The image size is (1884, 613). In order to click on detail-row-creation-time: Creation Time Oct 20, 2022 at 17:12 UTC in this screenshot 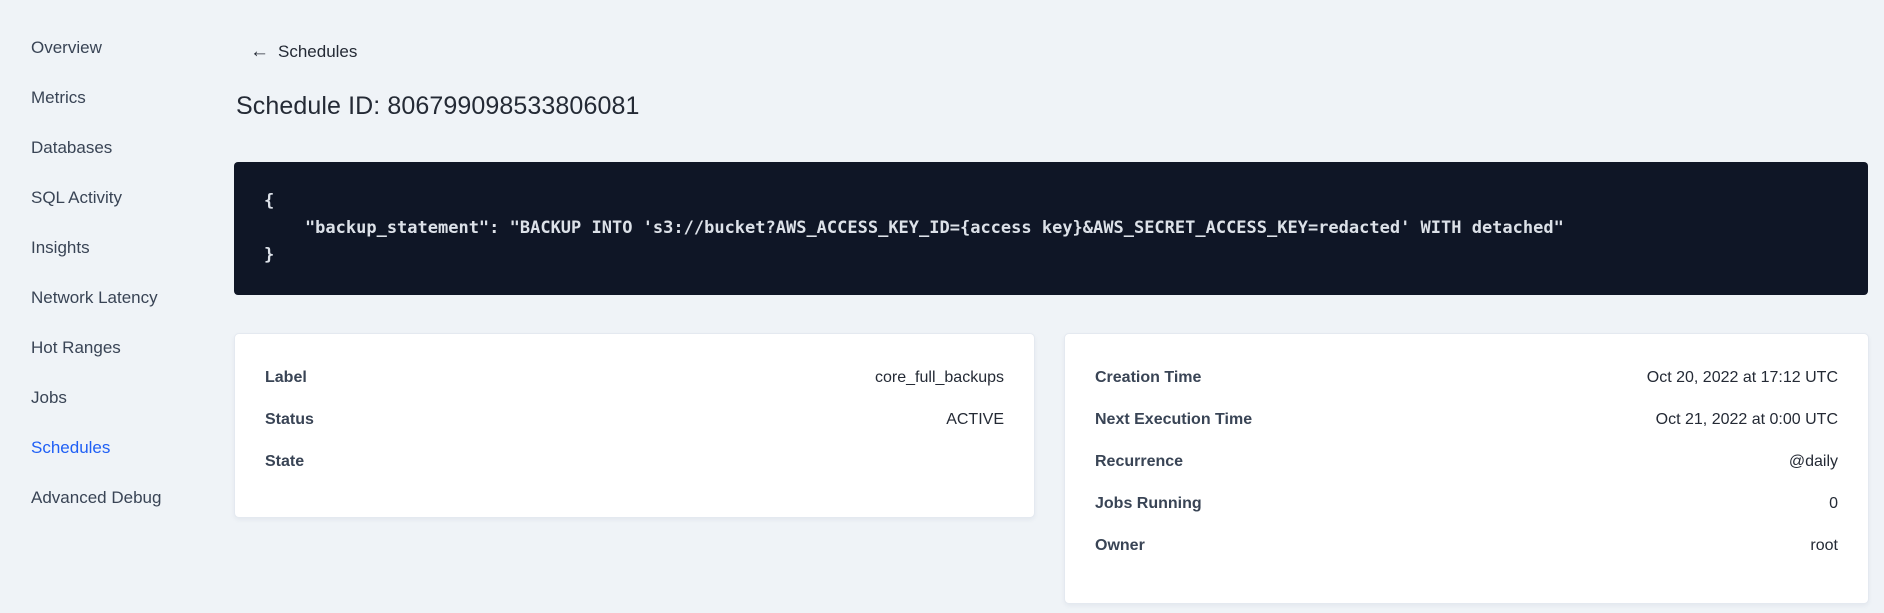, I will do `click(1466, 378)`.